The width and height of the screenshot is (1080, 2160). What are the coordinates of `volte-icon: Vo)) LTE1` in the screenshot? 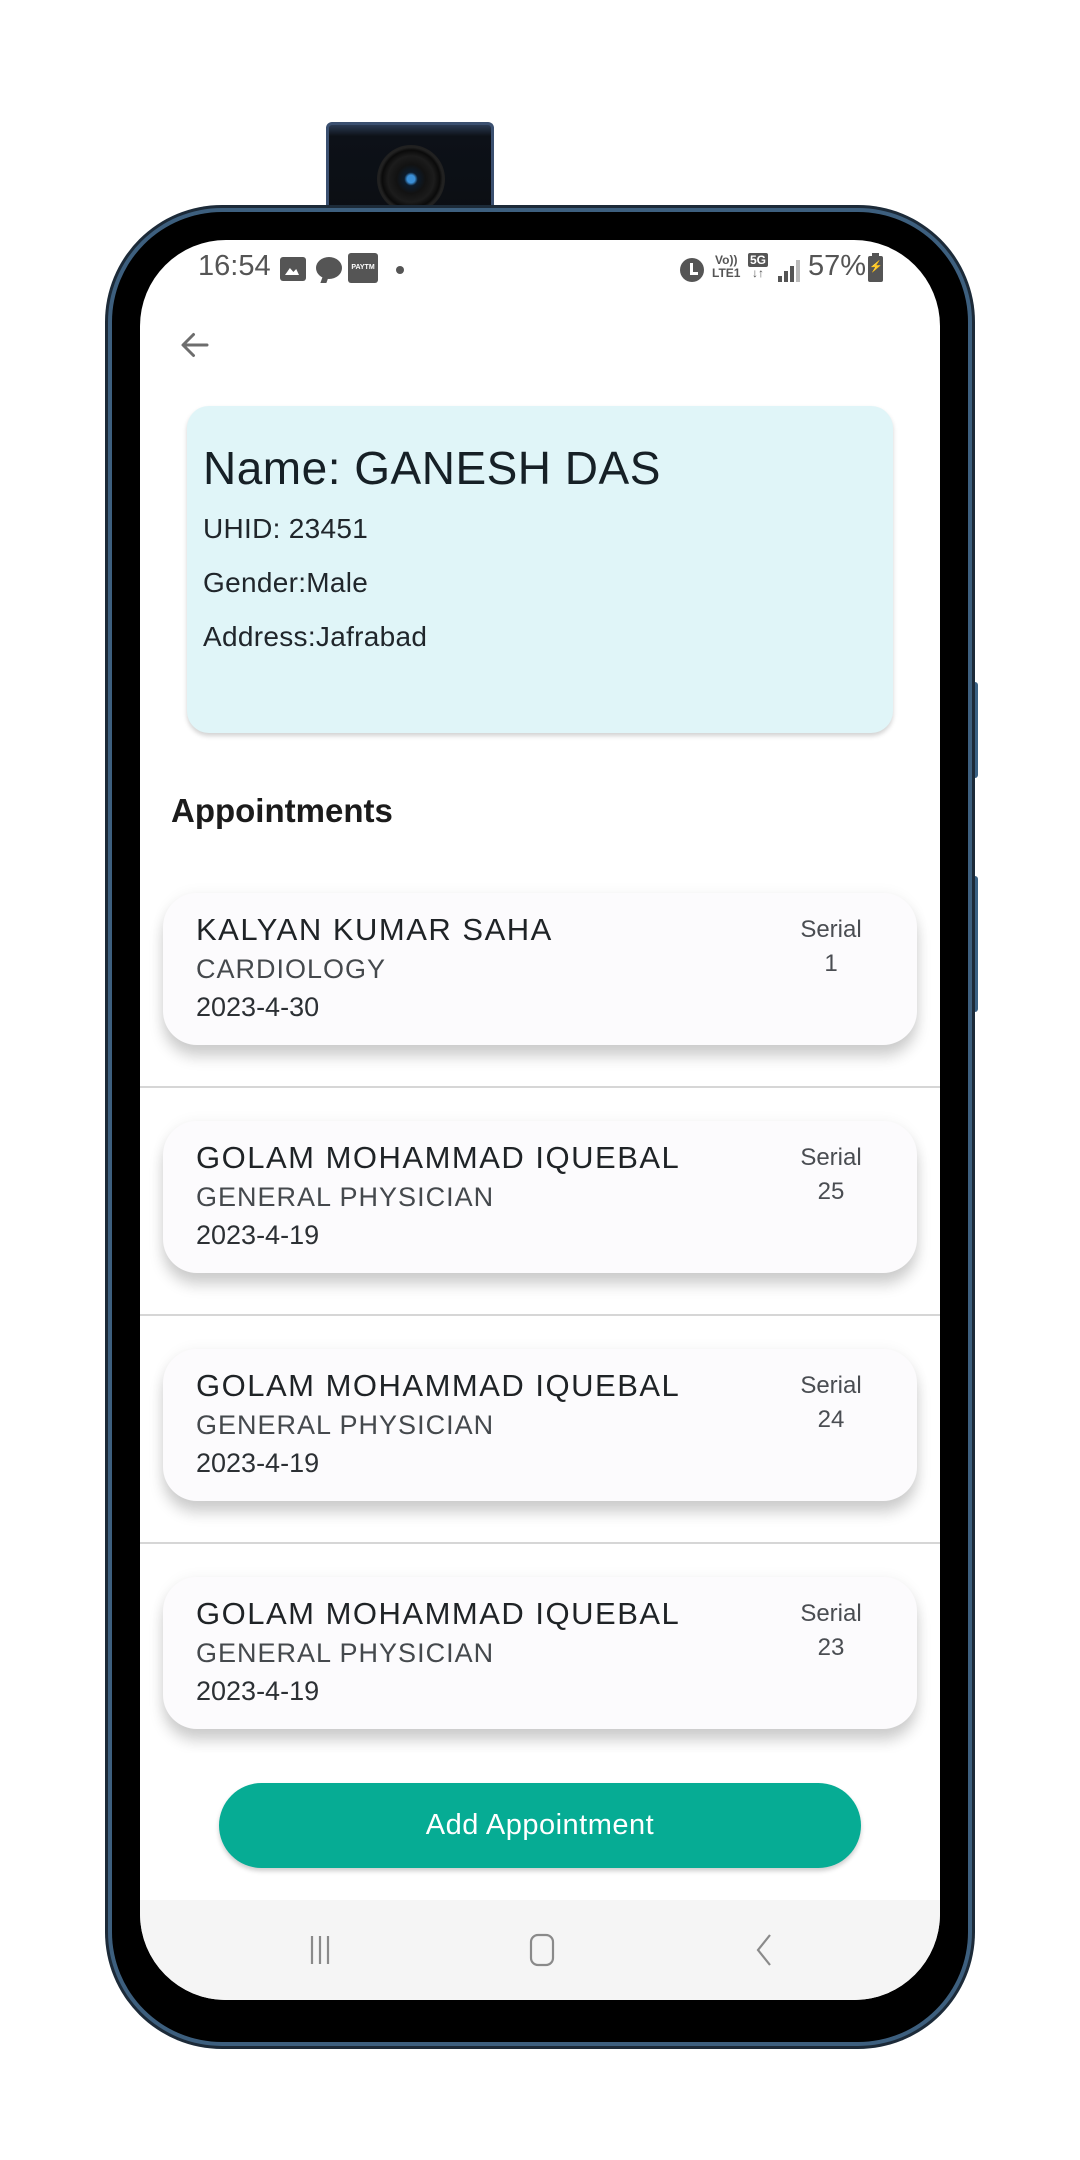 It's located at (726, 267).